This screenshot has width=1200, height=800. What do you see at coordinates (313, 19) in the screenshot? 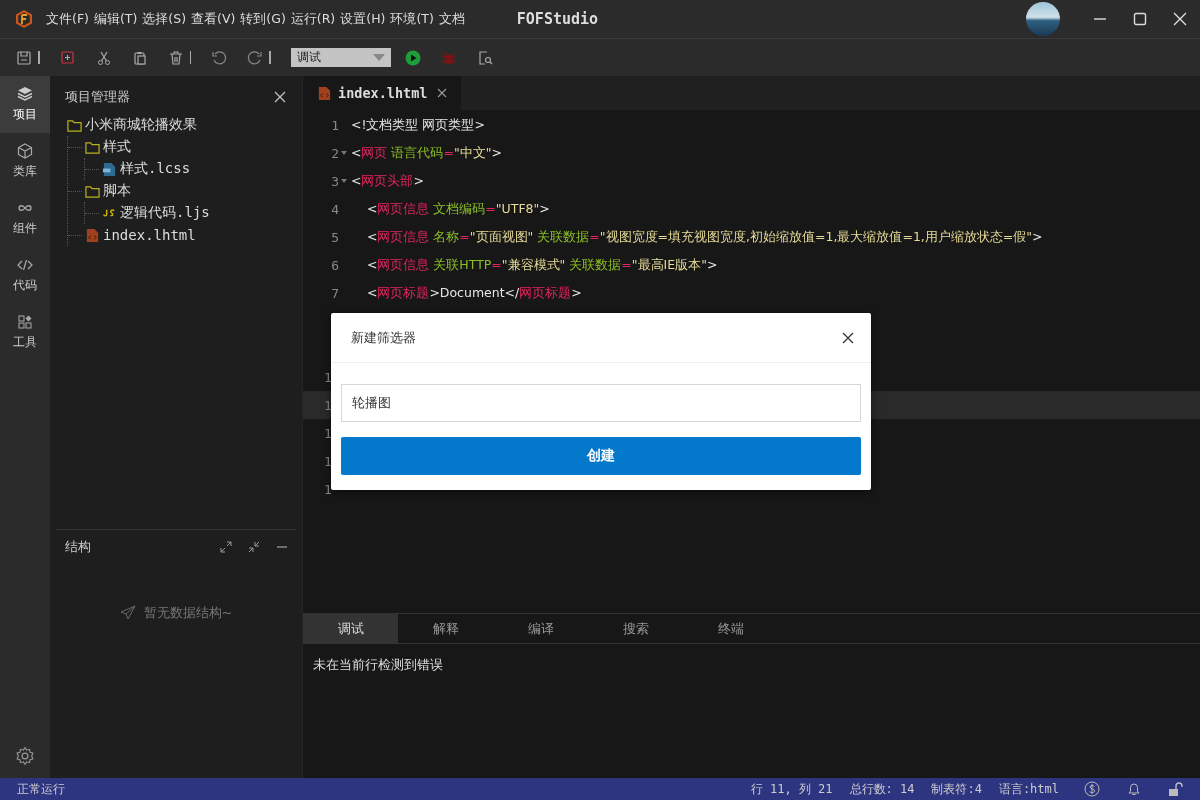
I see `menu-item: 运行(R)` at bounding box center [313, 19].